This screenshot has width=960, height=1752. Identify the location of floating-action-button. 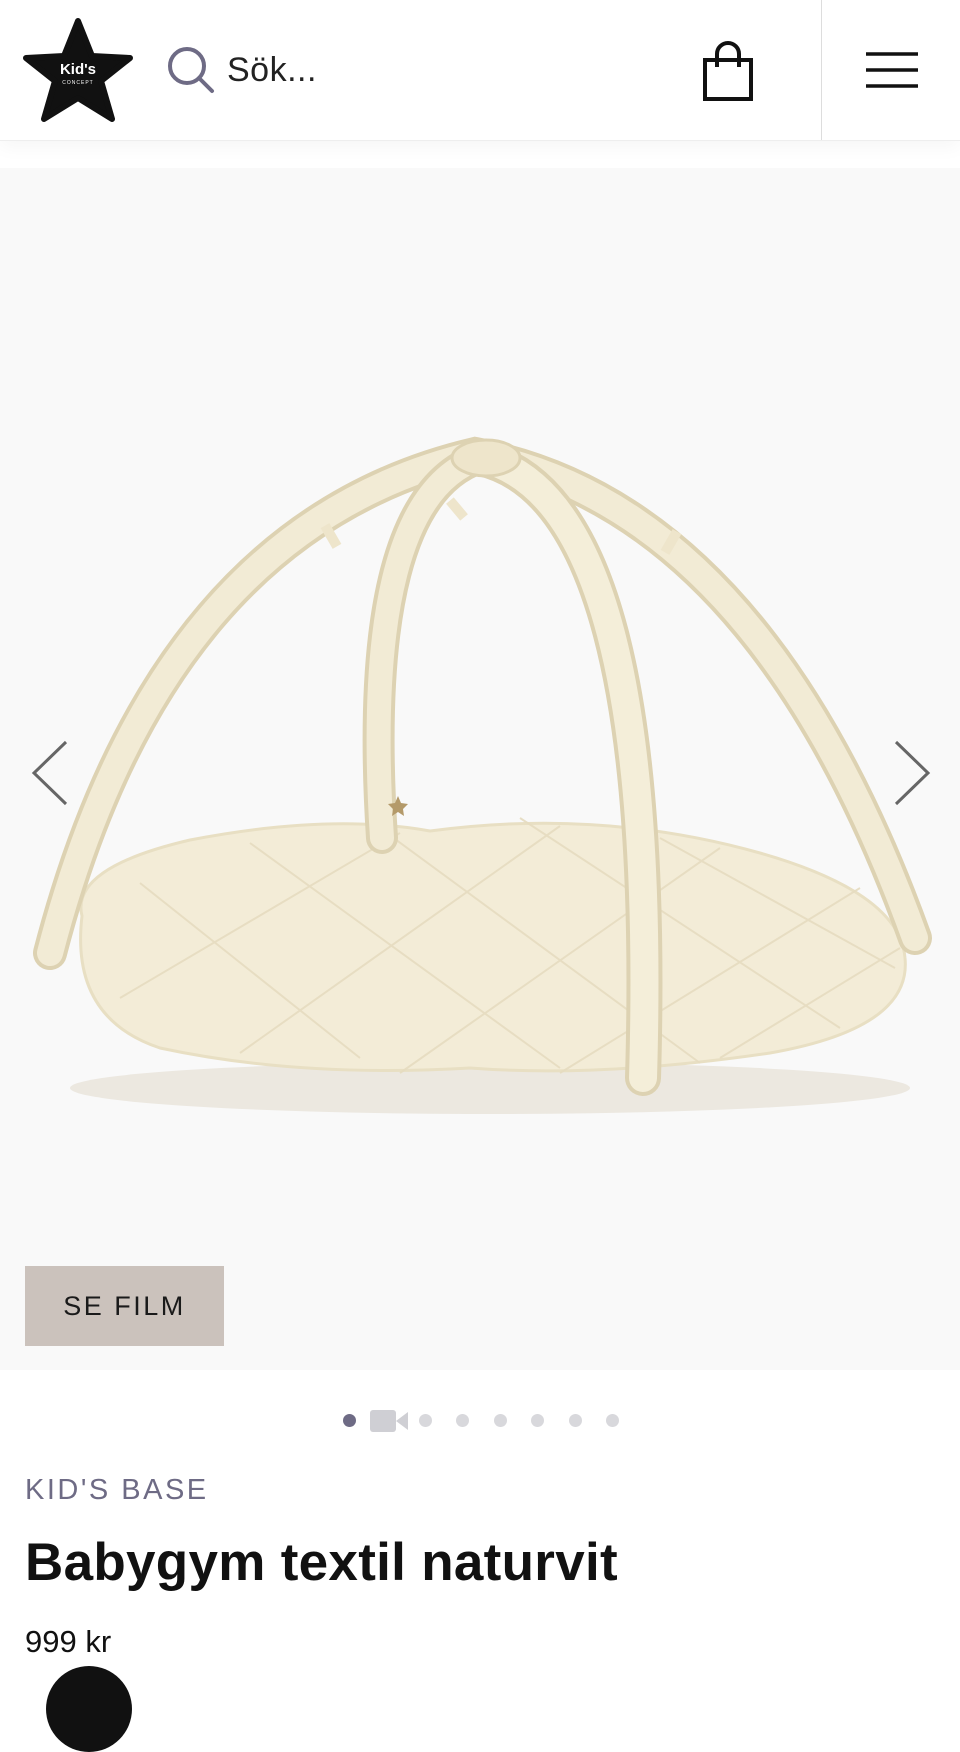
(89, 1709).